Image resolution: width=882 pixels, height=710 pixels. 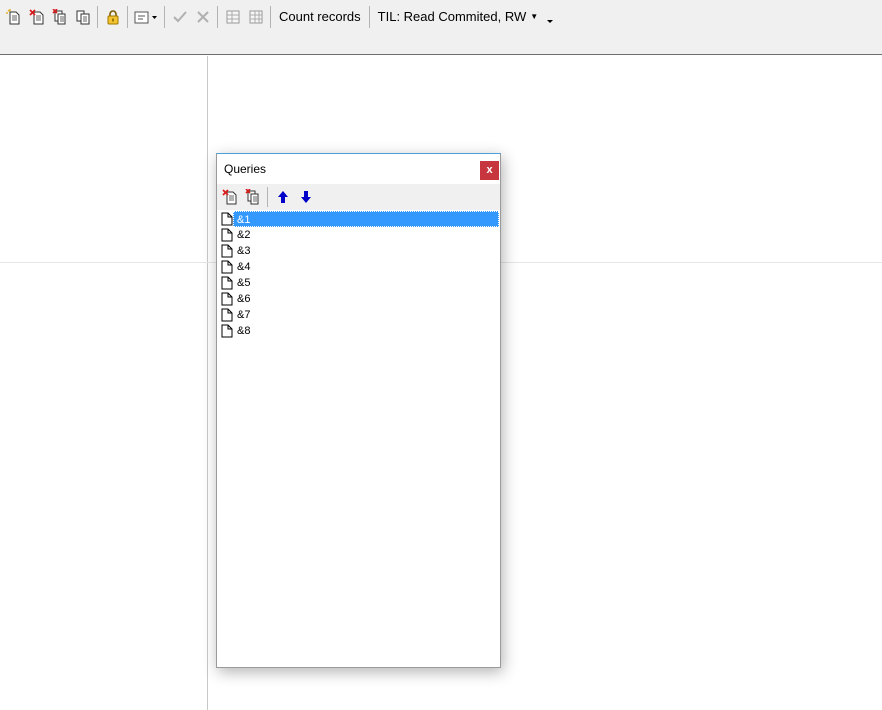 I want to click on rollback-cross-icon, so click(x=202, y=17).